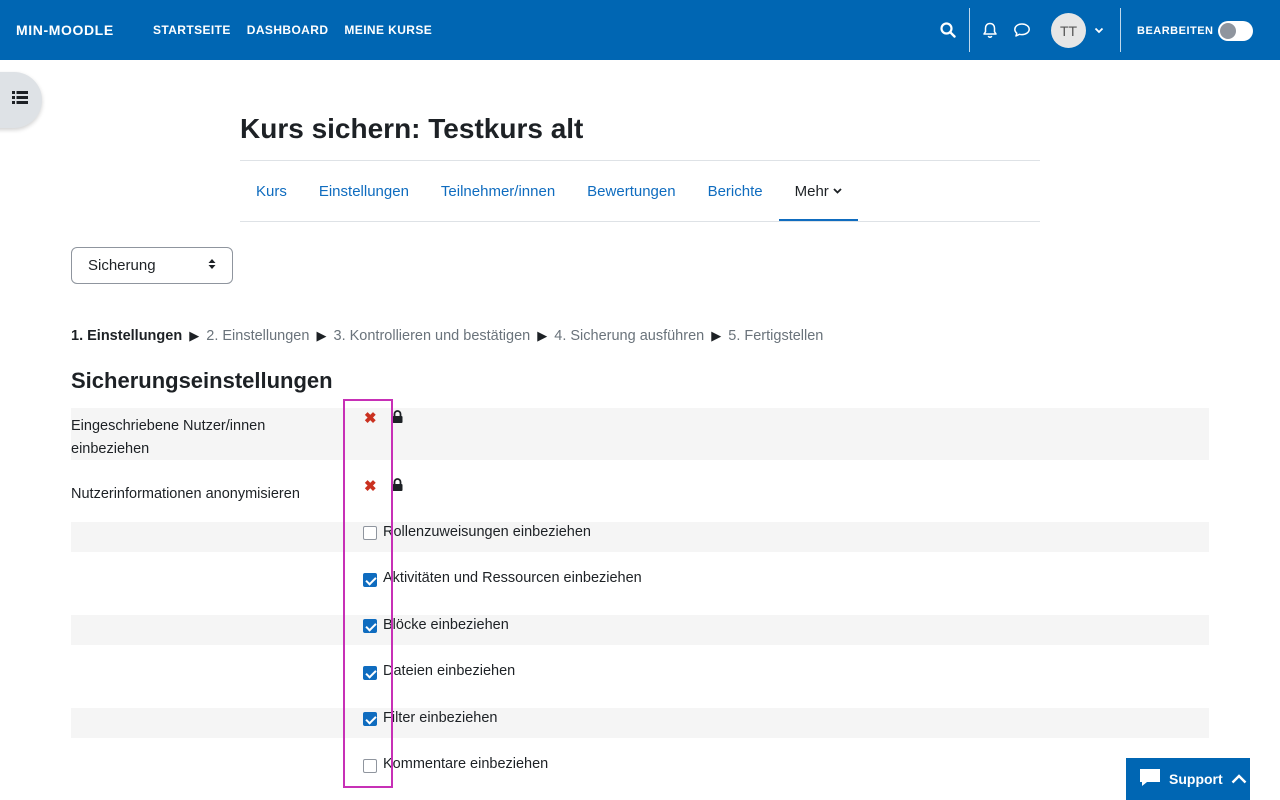 The height and width of the screenshot is (800, 1280). What do you see at coordinates (1068, 30) in the screenshot?
I see `user-avatar: TT` at bounding box center [1068, 30].